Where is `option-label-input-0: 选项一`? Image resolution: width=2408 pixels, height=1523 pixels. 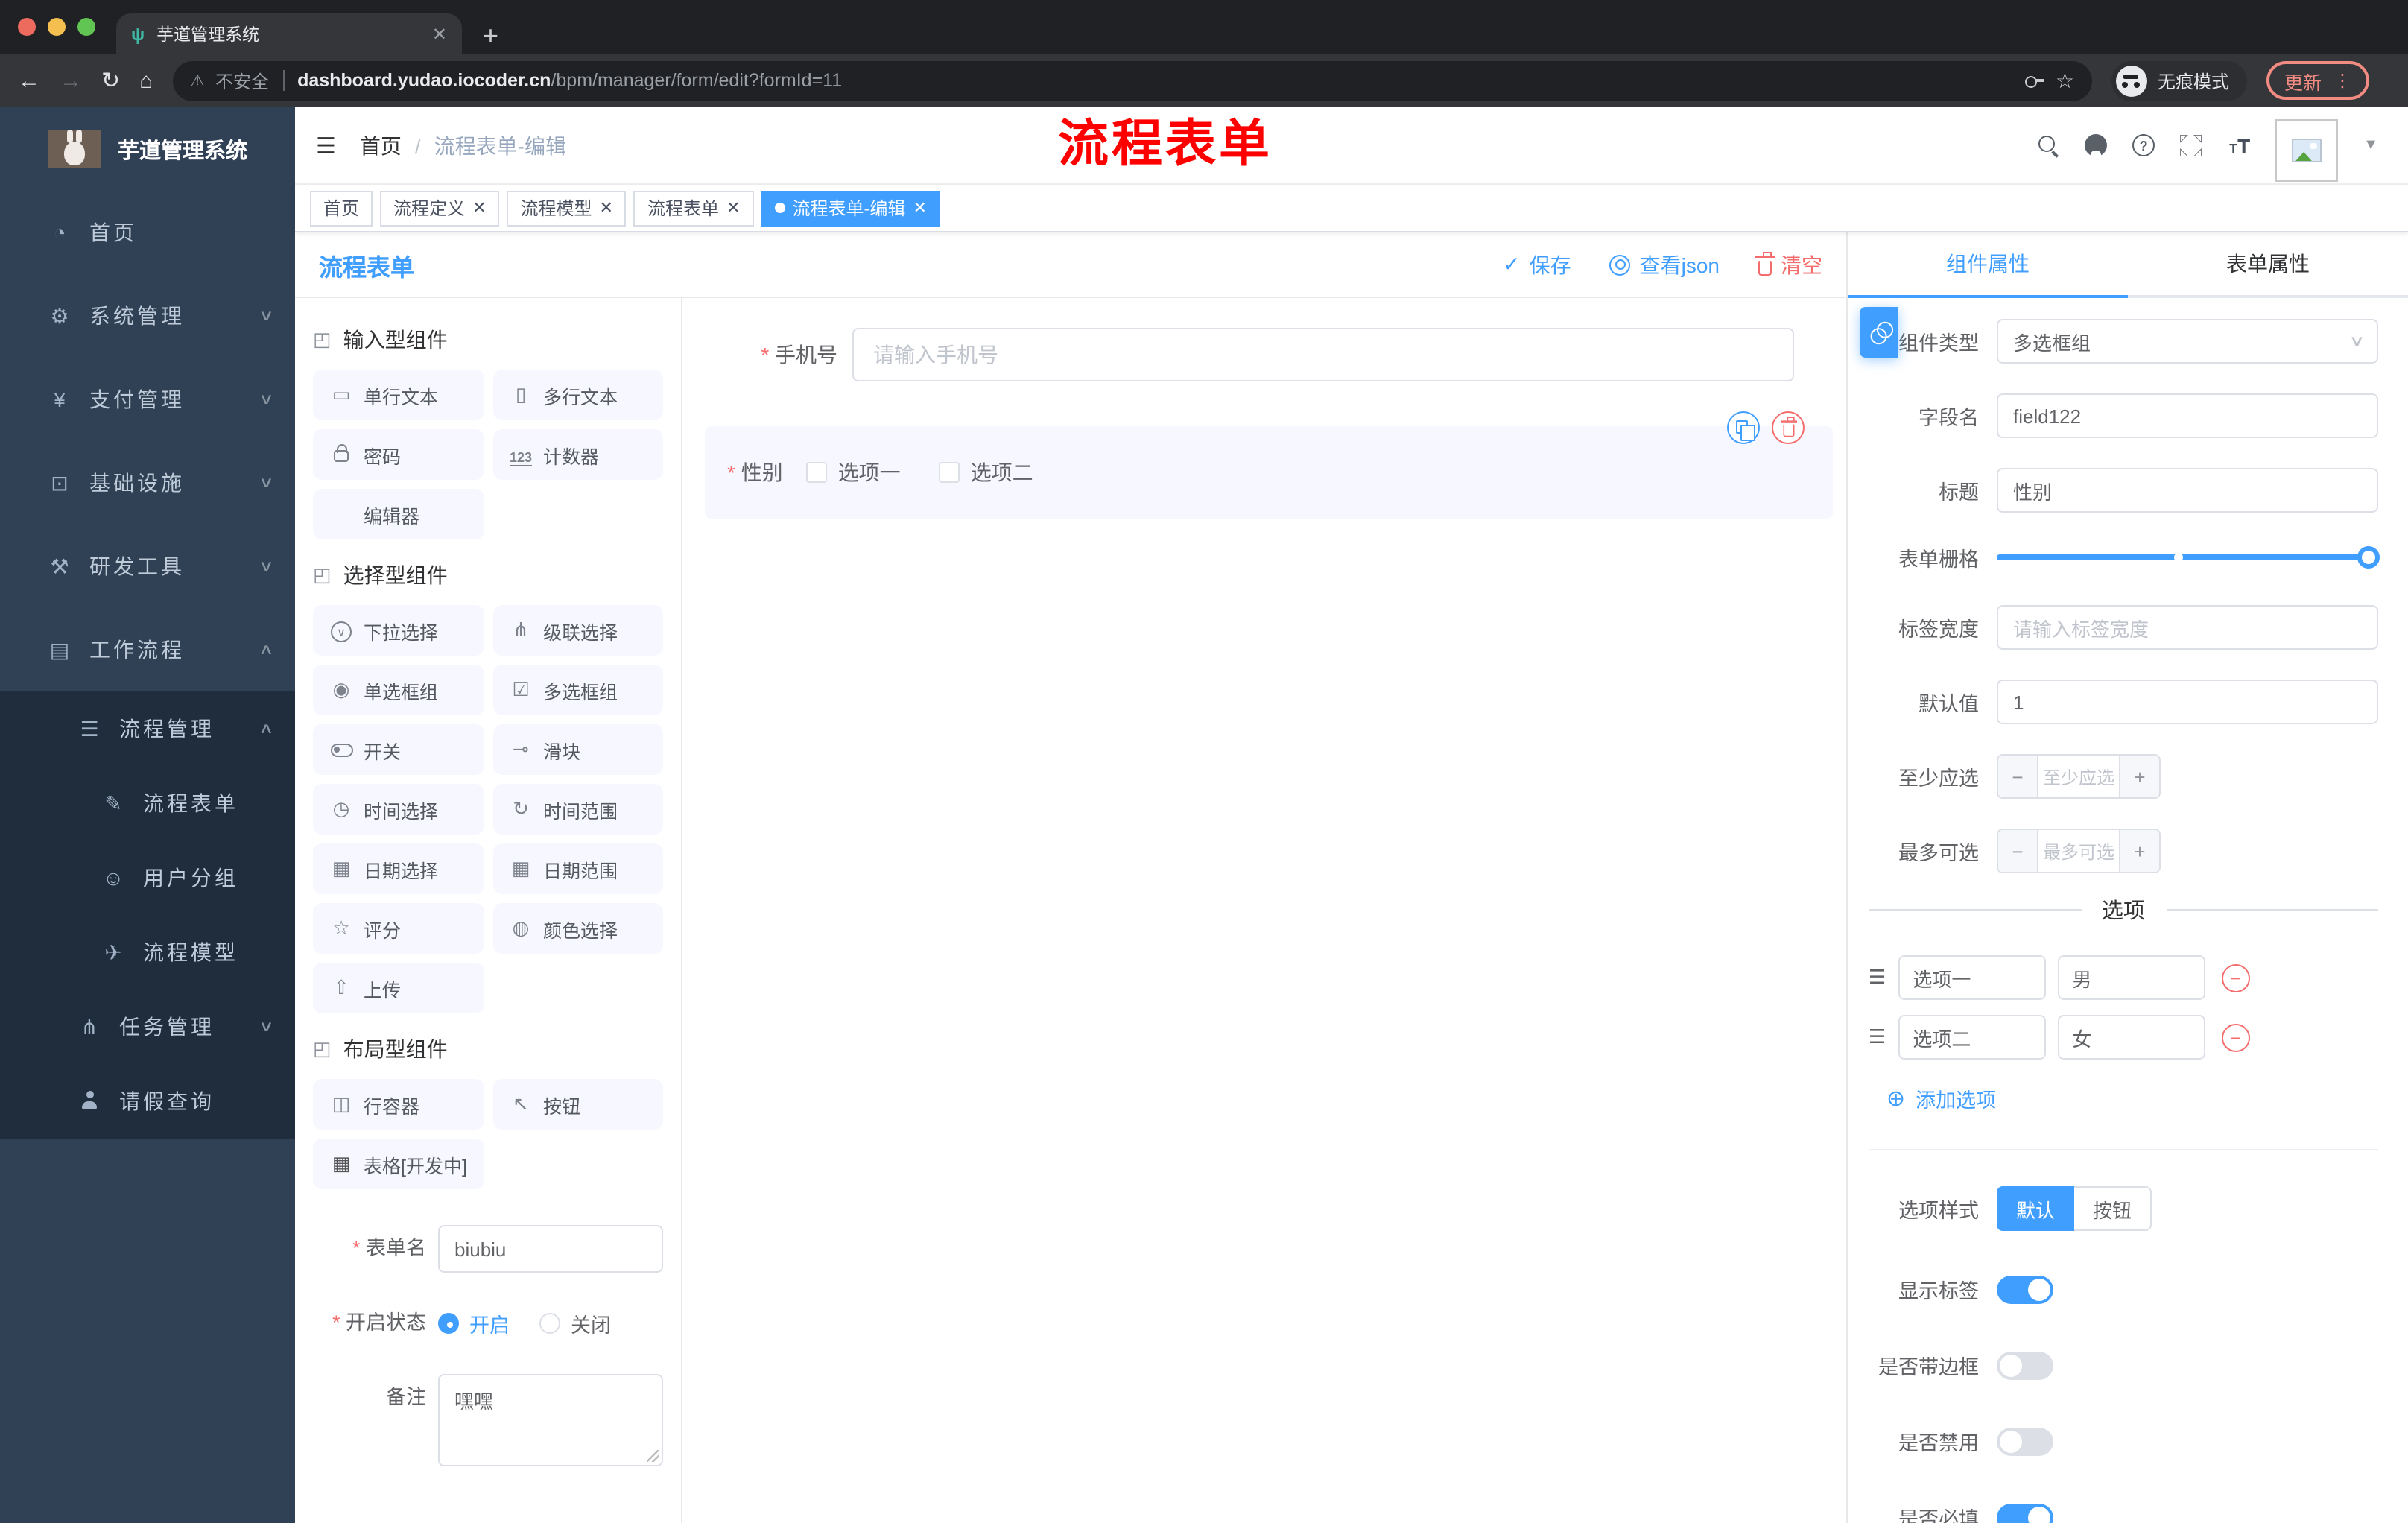 option-label-input-0: 选项一 is located at coordinates (1972, 978).